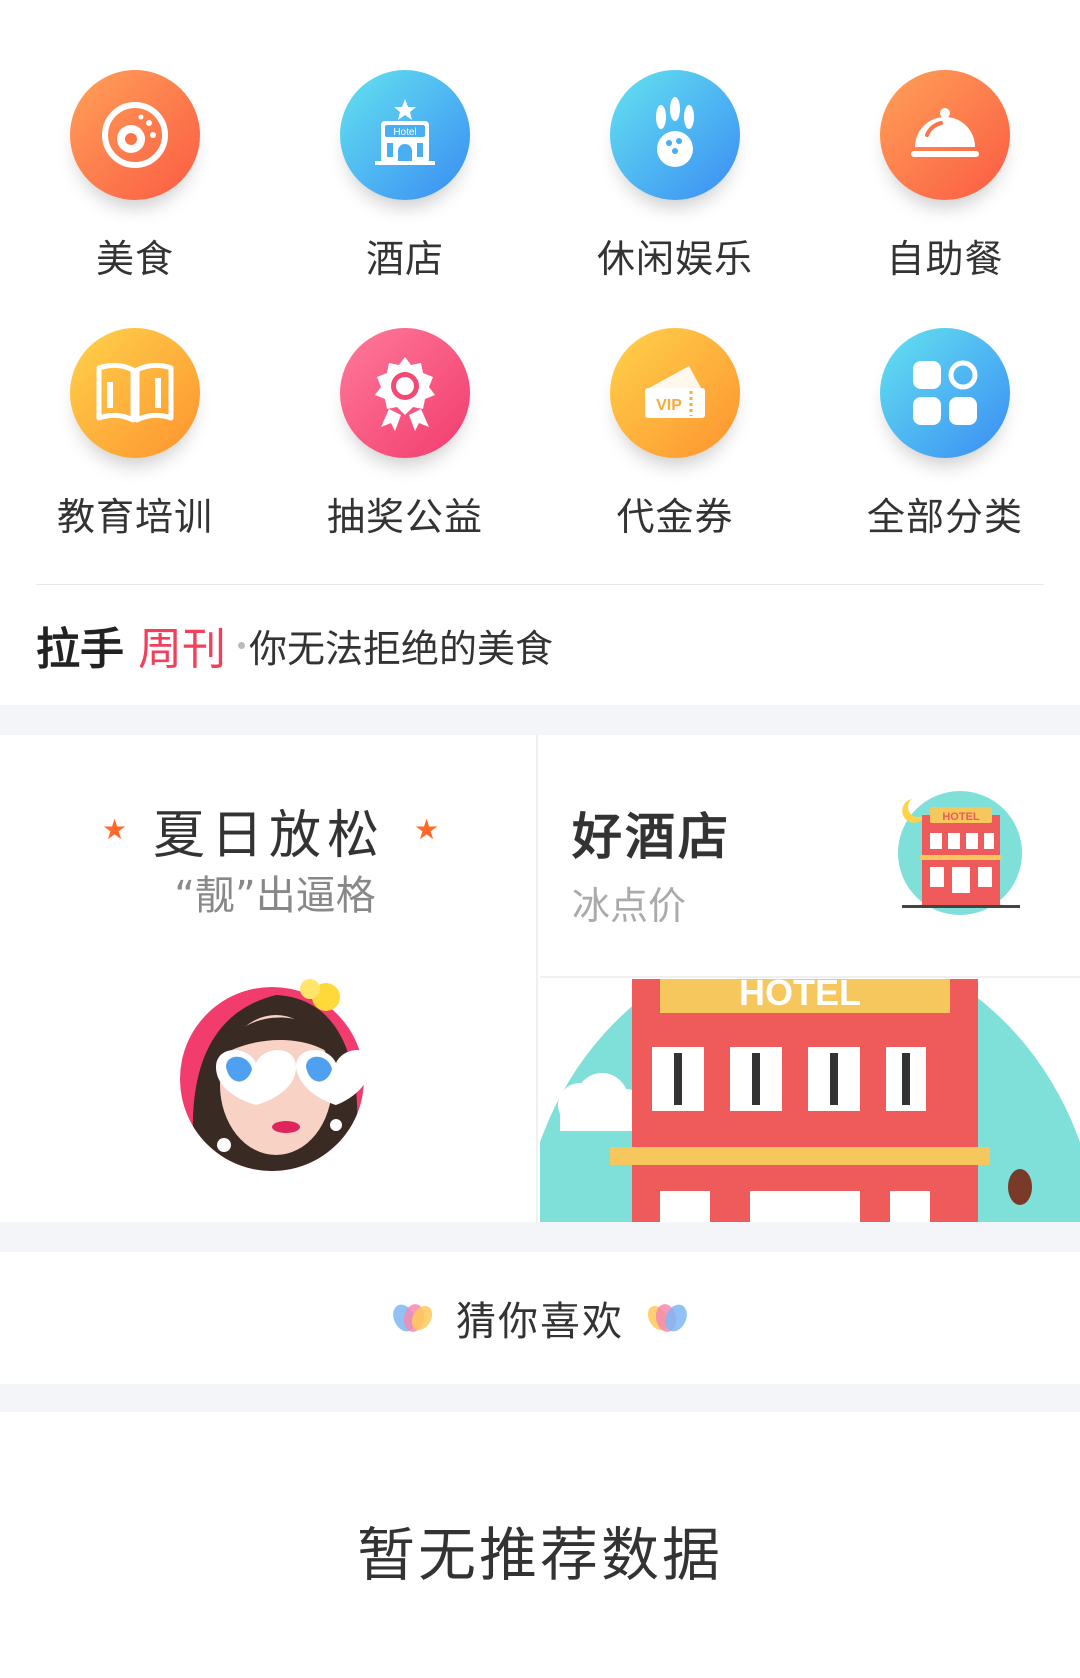 Image resolution: width=1080 pixels, height=1678 pixels. What do you see at coordinates (269, 978) in the screenshot?
I see `promo-summer-card: ★ 夏日放松 ★ “靓”出逼格` at bounding box center [269, 978].